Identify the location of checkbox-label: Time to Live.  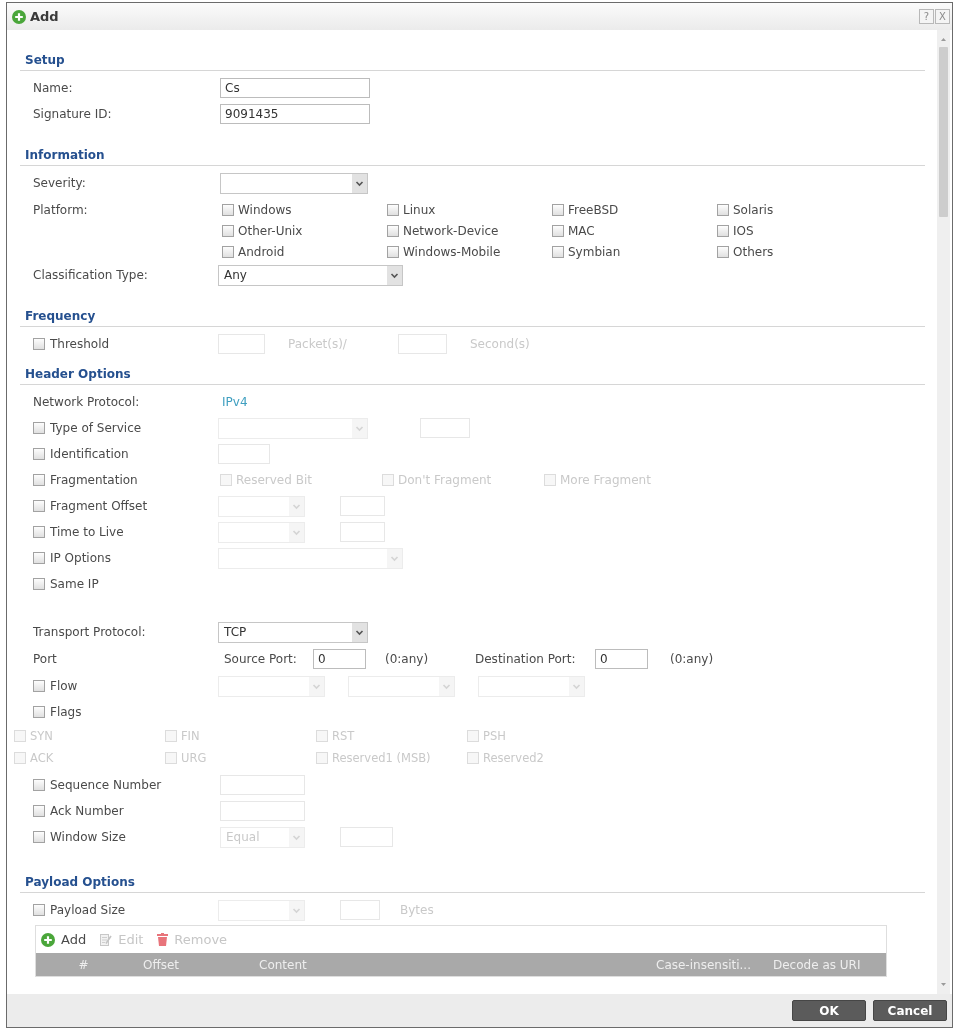
(87, 532).